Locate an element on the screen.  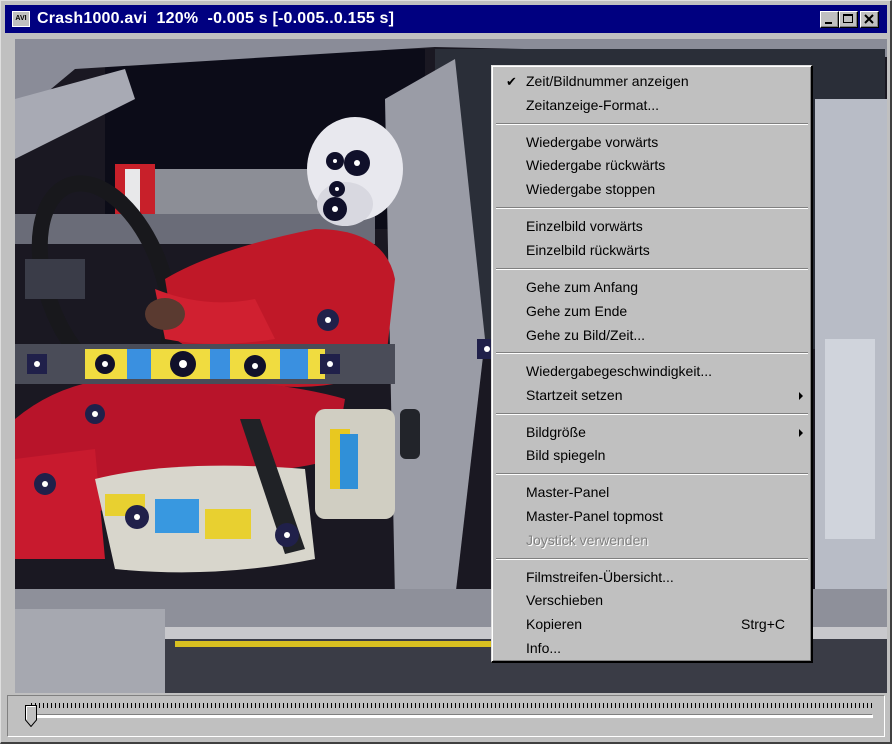
menu-item-frame-forward: Einzelbild vorwärts is located at coordinates (653, 226).